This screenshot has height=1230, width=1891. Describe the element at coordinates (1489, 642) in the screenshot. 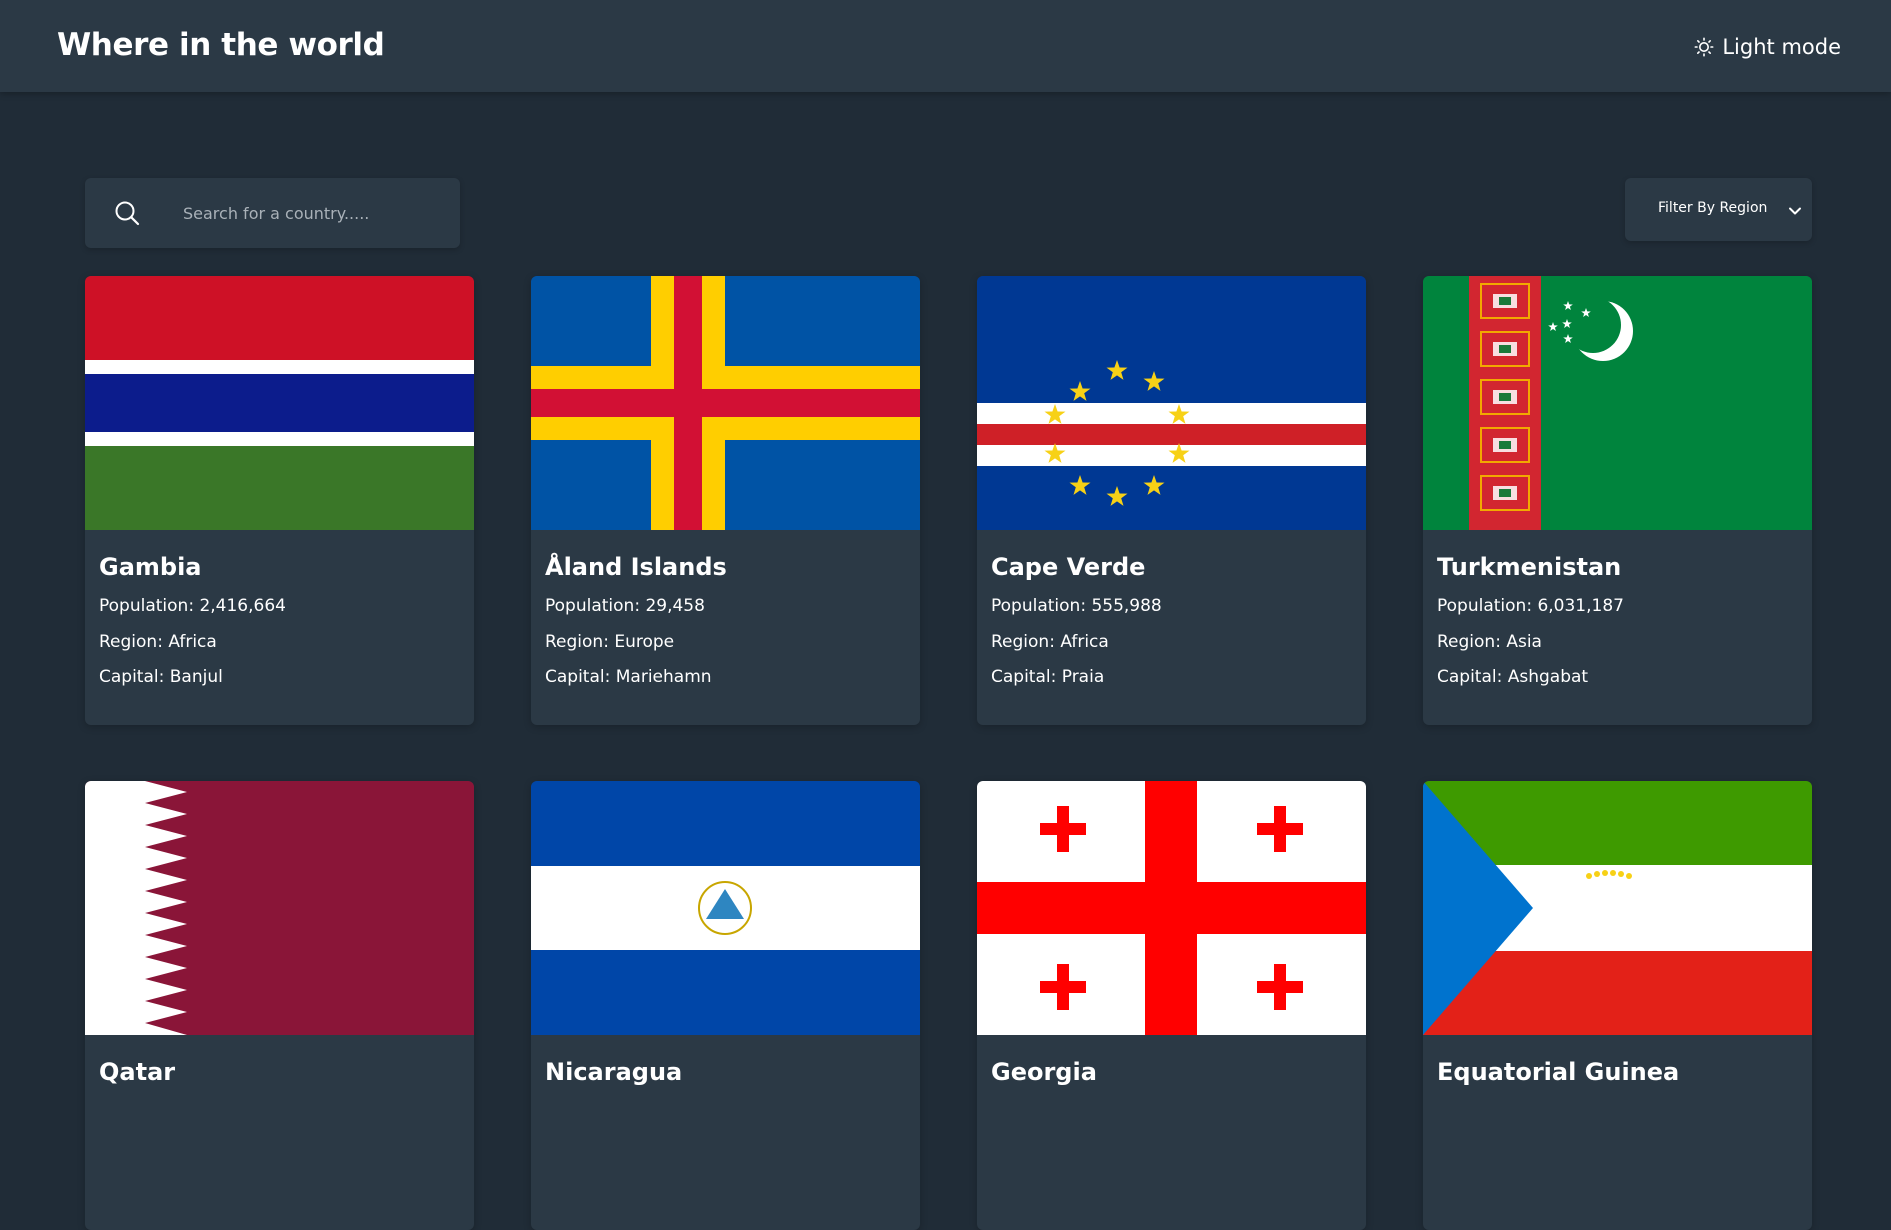

I see `country-region: Region: Asia` at that location.